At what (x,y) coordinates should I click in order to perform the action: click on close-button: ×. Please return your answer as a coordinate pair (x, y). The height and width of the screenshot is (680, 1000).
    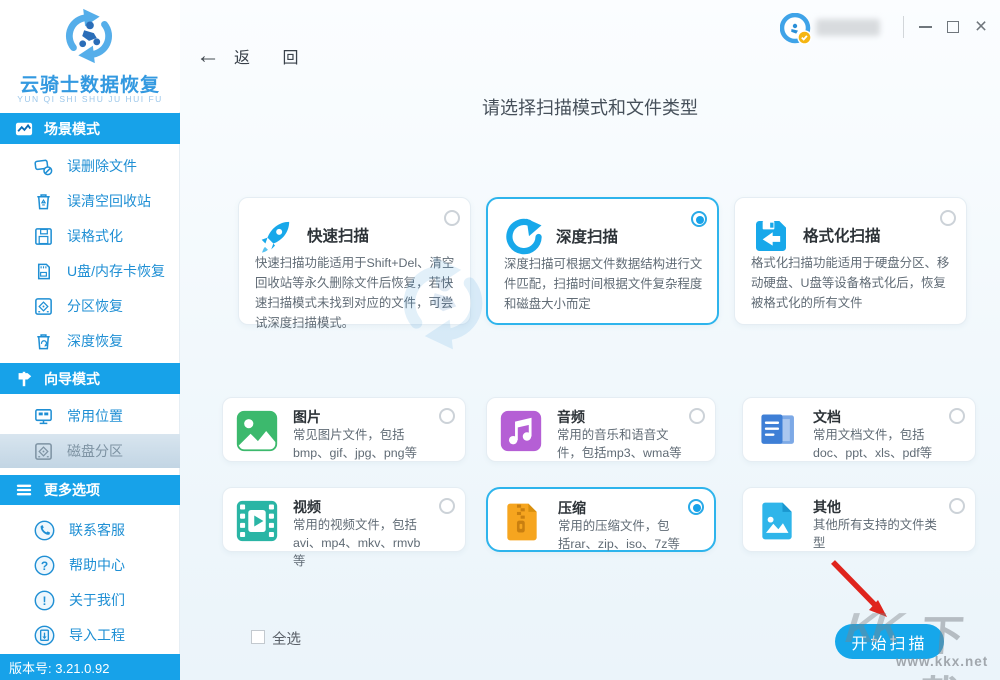
    Looking at the image, I should click on (981, 27).